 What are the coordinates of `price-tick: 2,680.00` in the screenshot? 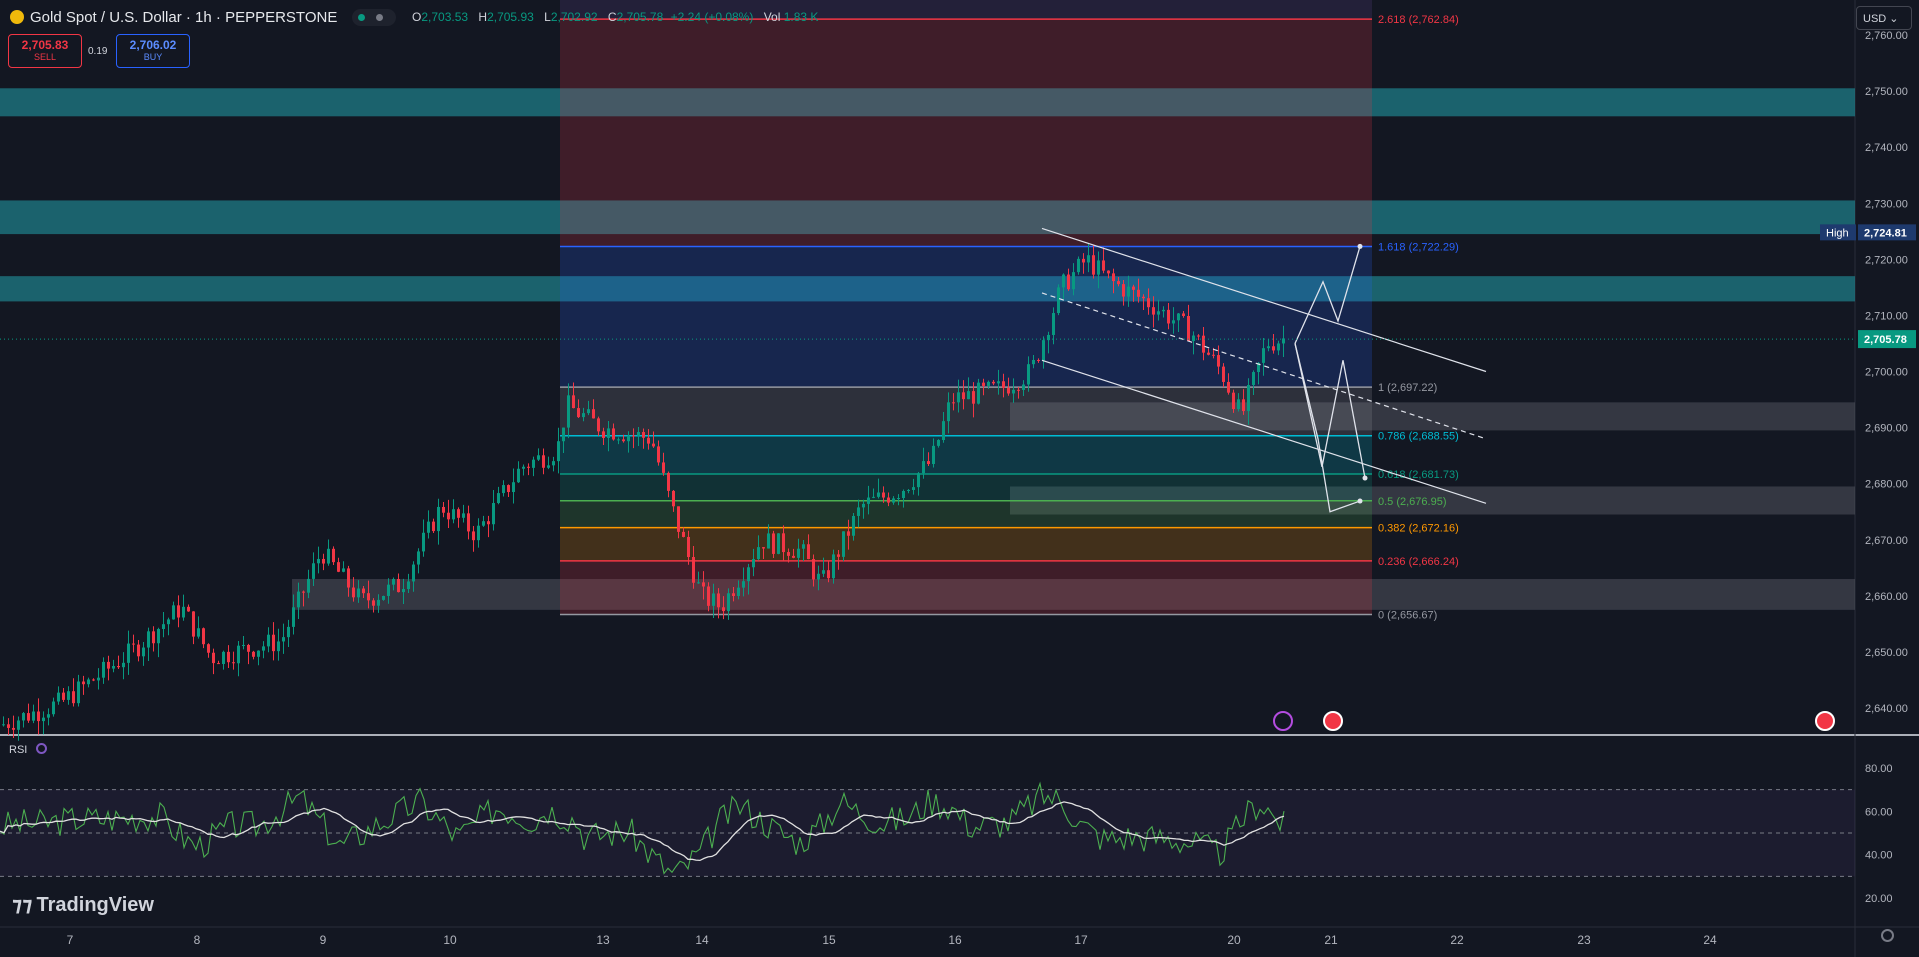 It's located at (1886, 485).